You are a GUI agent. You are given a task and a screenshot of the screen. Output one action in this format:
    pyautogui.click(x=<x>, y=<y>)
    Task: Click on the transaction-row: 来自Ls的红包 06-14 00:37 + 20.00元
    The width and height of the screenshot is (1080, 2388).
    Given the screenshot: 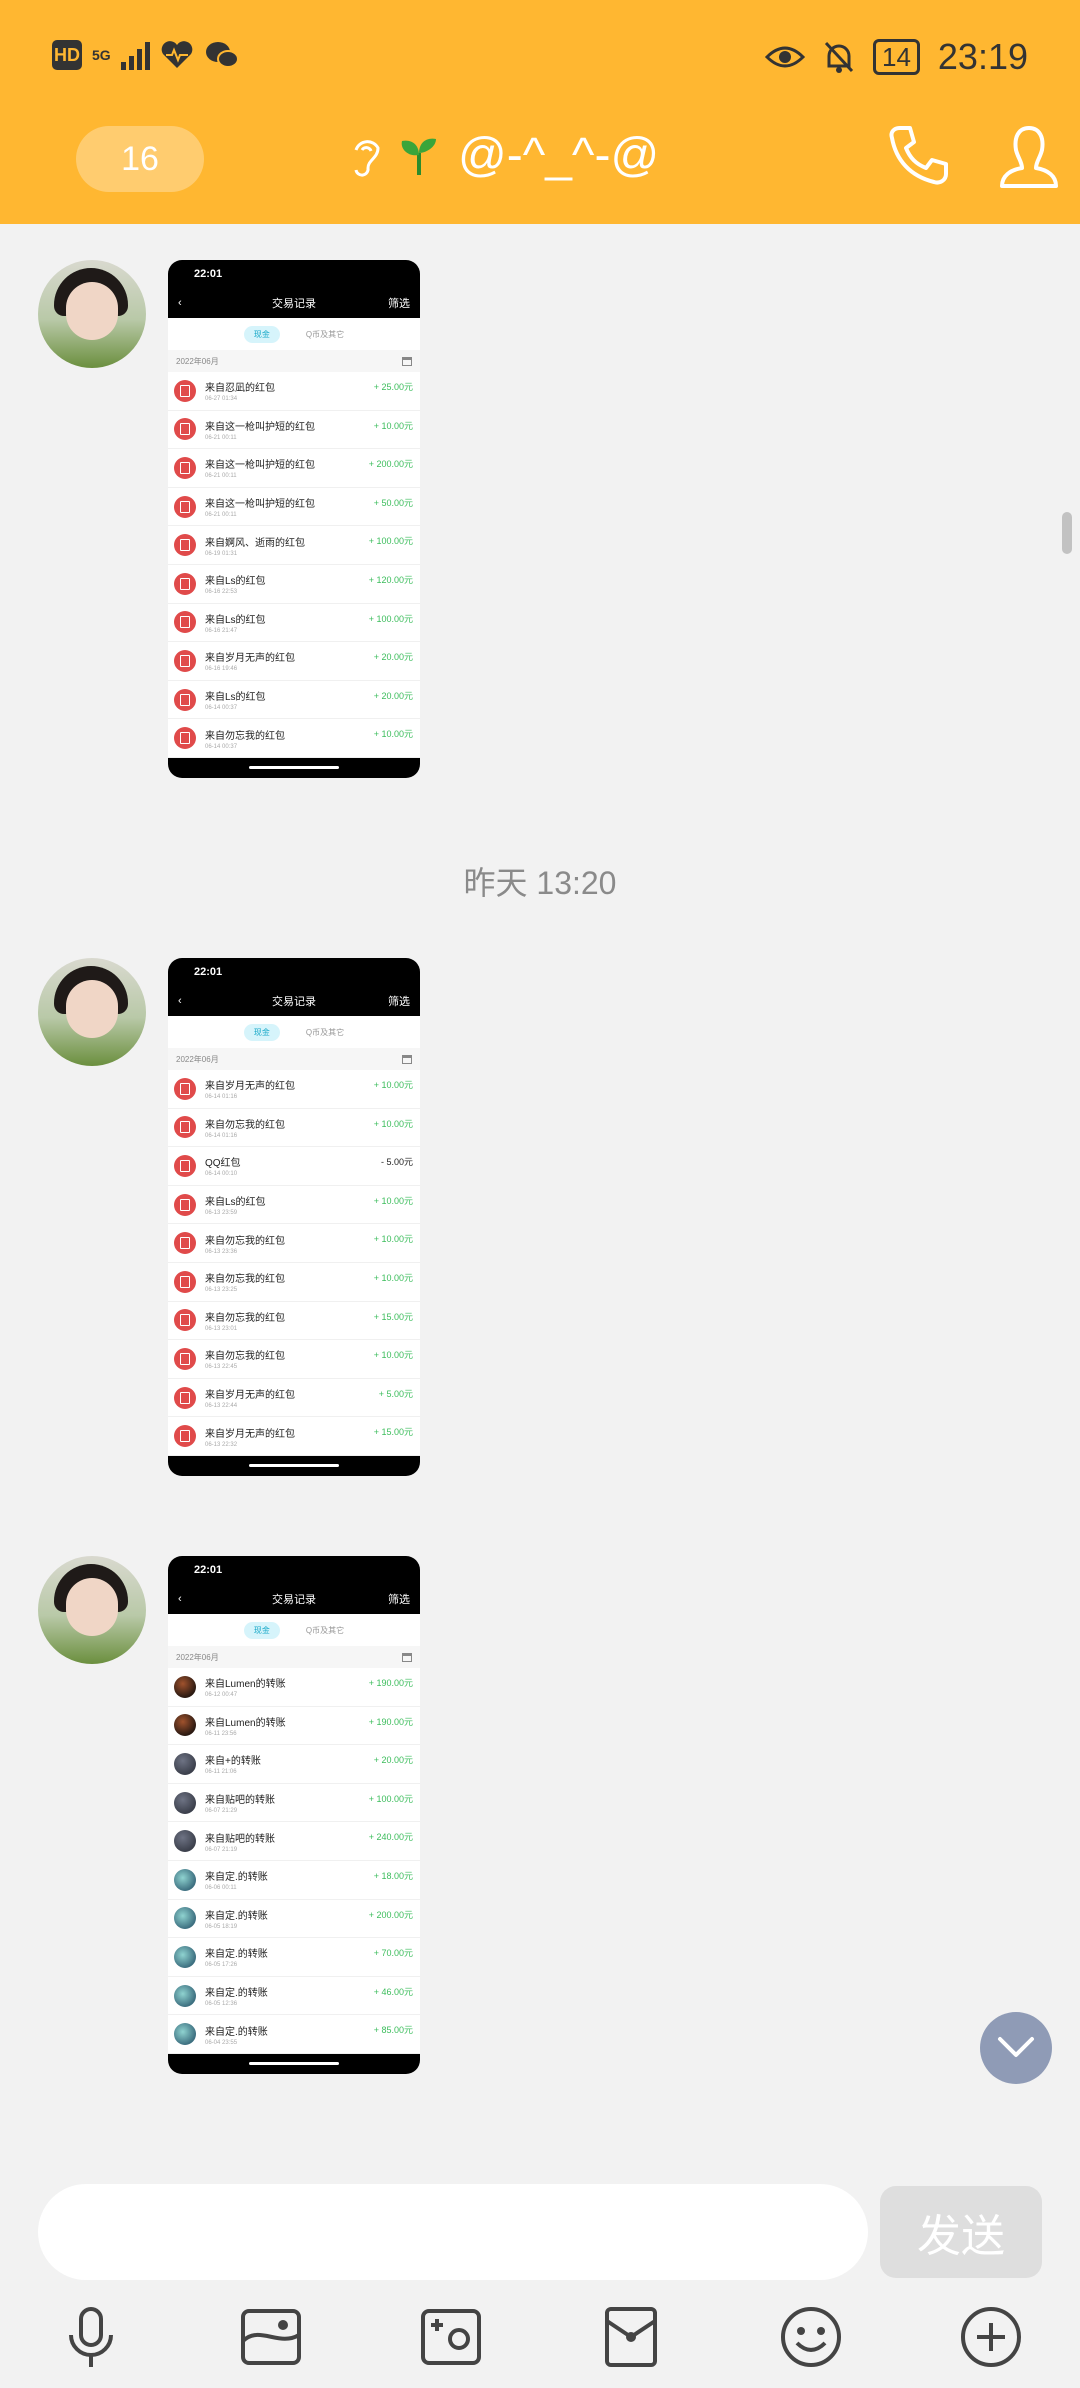 What is the action you would take?
    pyautogui.click(x=294, y=700)
    